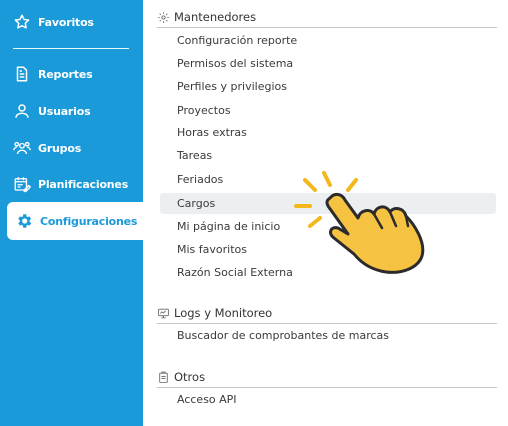  I want to click on section-title: Otros, so click(190, 377).